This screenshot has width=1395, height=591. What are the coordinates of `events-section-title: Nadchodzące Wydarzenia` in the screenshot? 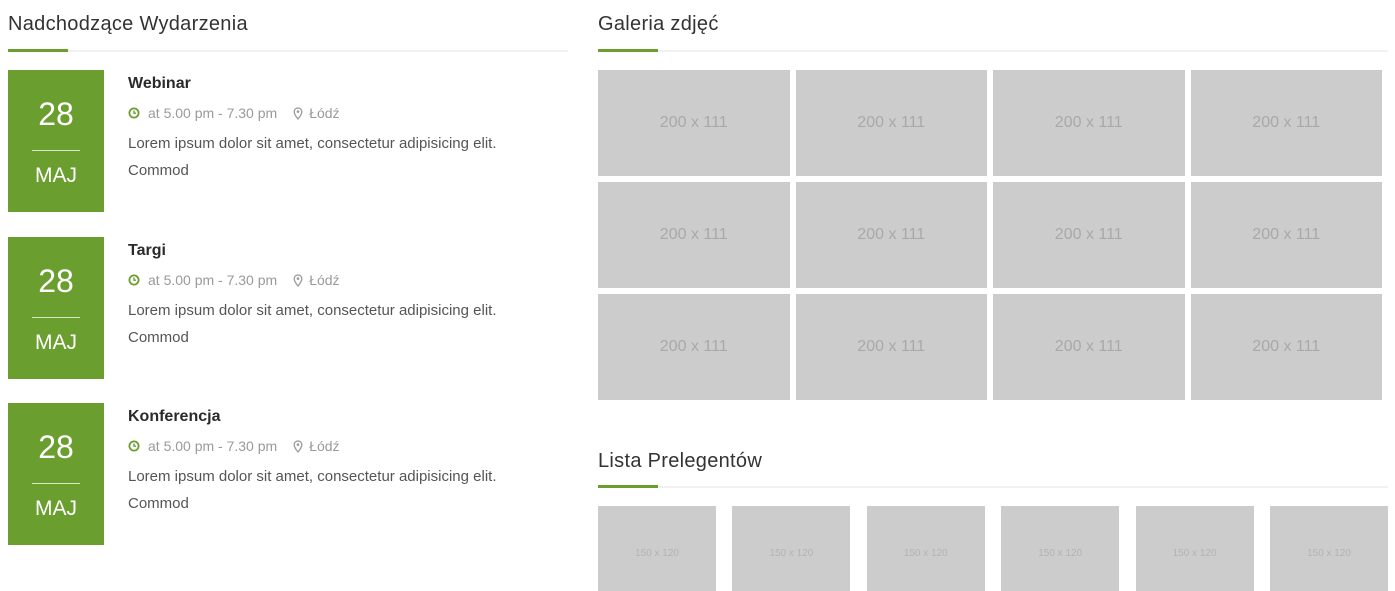 It's located at (128, 24).